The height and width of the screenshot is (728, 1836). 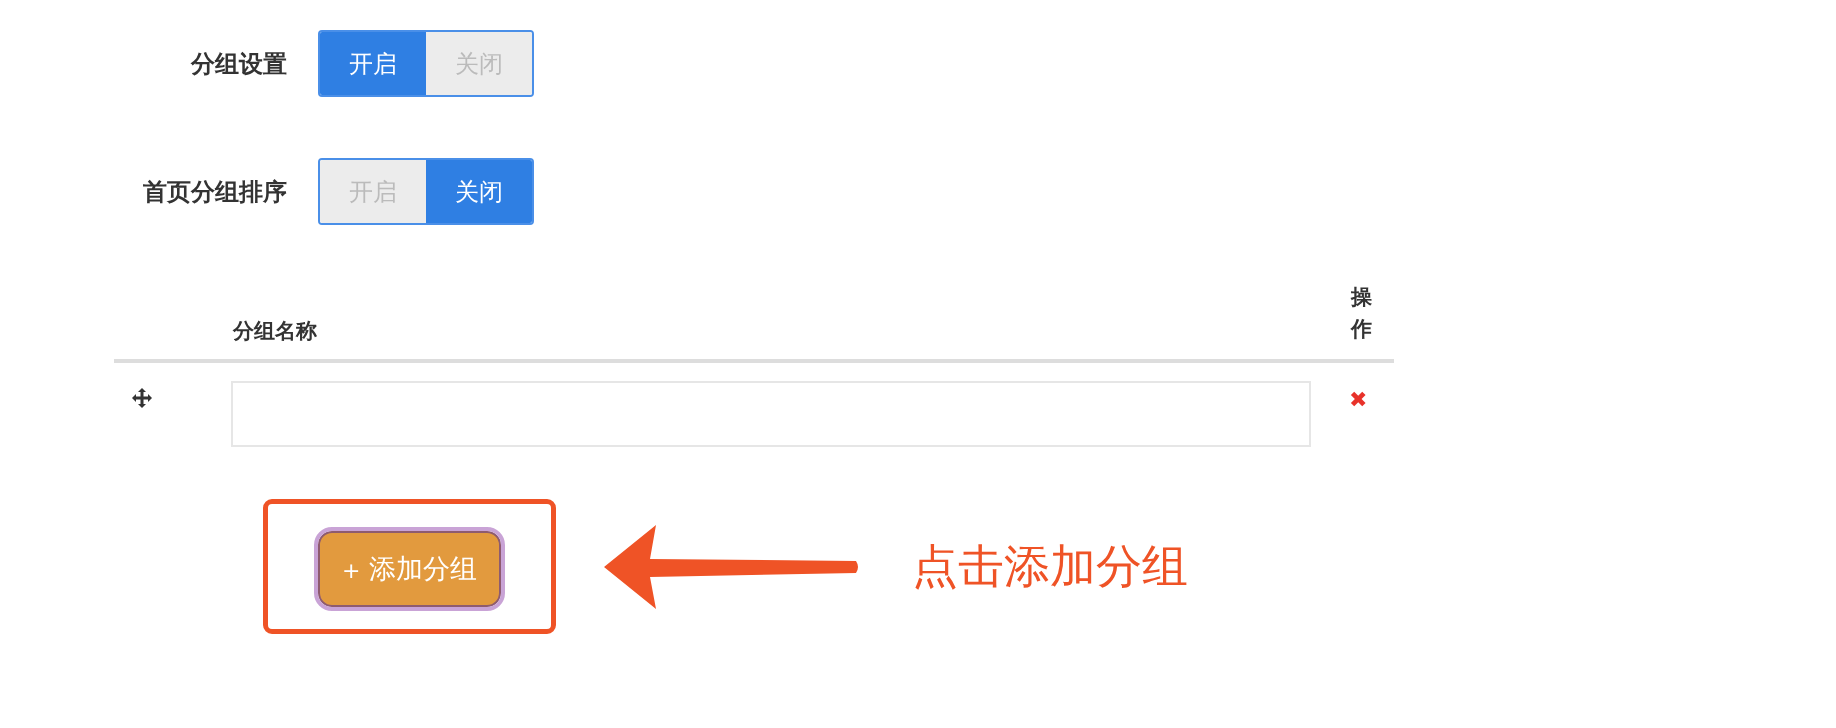 What do you see at coordinates (732, 566) in the screenshot?
I see `arrow-icon` at bounding box center [732, 566].